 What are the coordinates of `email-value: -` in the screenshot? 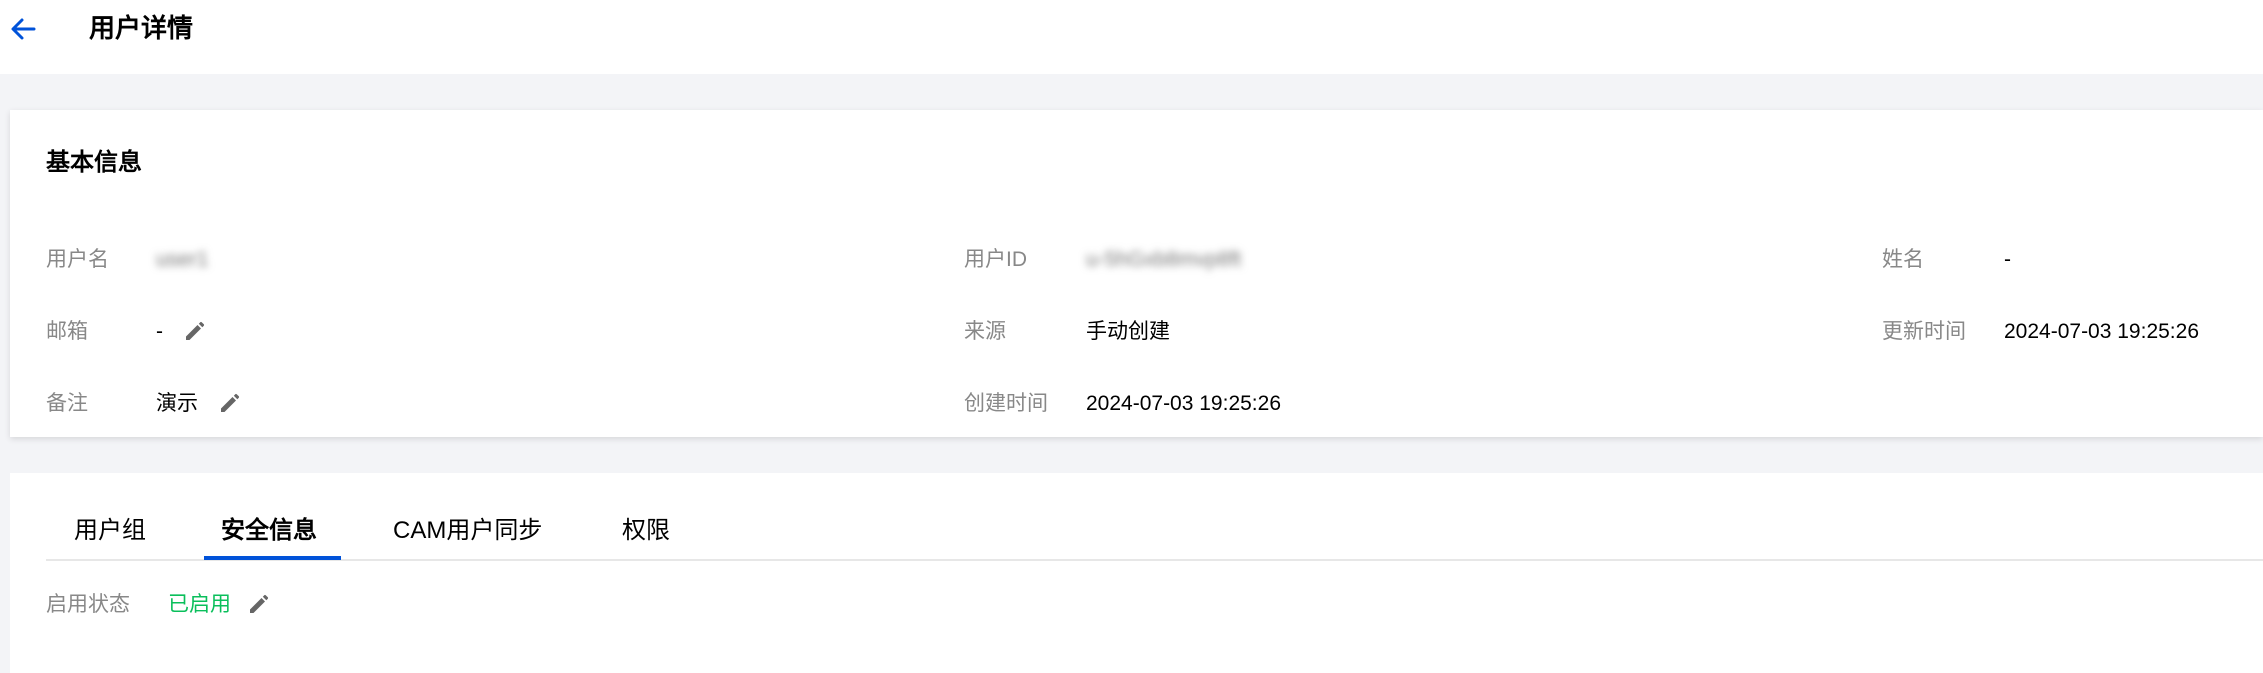 It's located at (159, 331).